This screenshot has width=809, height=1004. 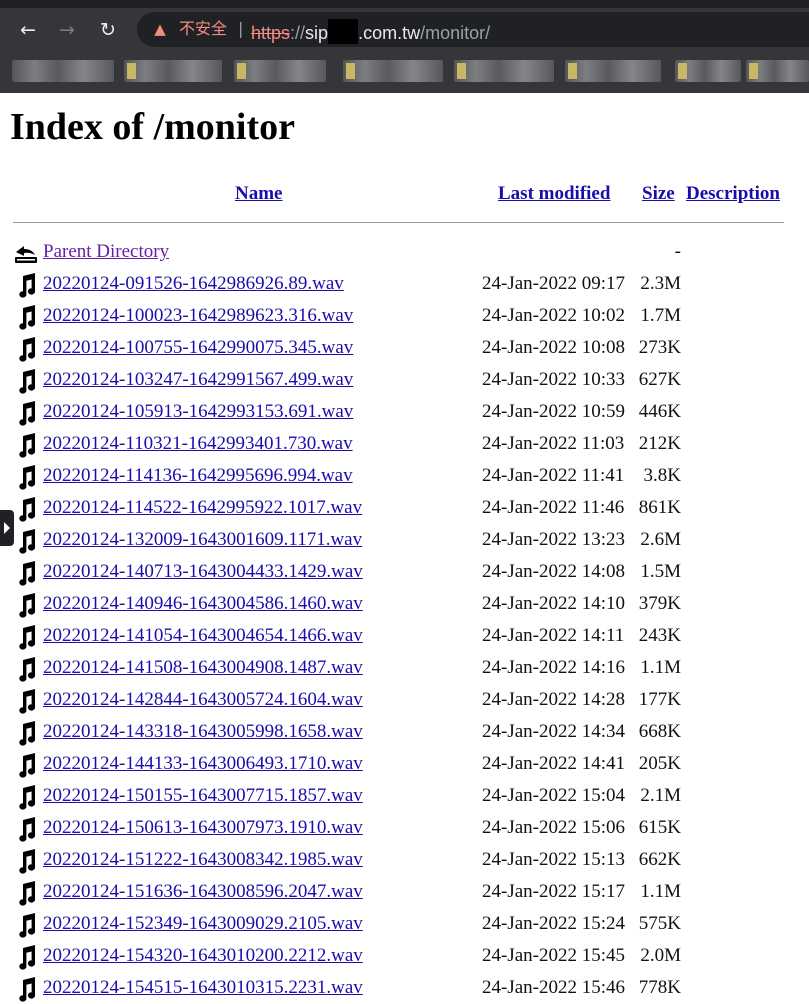 What do you see at coordinates (660, 283) in the screenshot?
I see `file-size: 2.3M` at bounding box center [660, 283].